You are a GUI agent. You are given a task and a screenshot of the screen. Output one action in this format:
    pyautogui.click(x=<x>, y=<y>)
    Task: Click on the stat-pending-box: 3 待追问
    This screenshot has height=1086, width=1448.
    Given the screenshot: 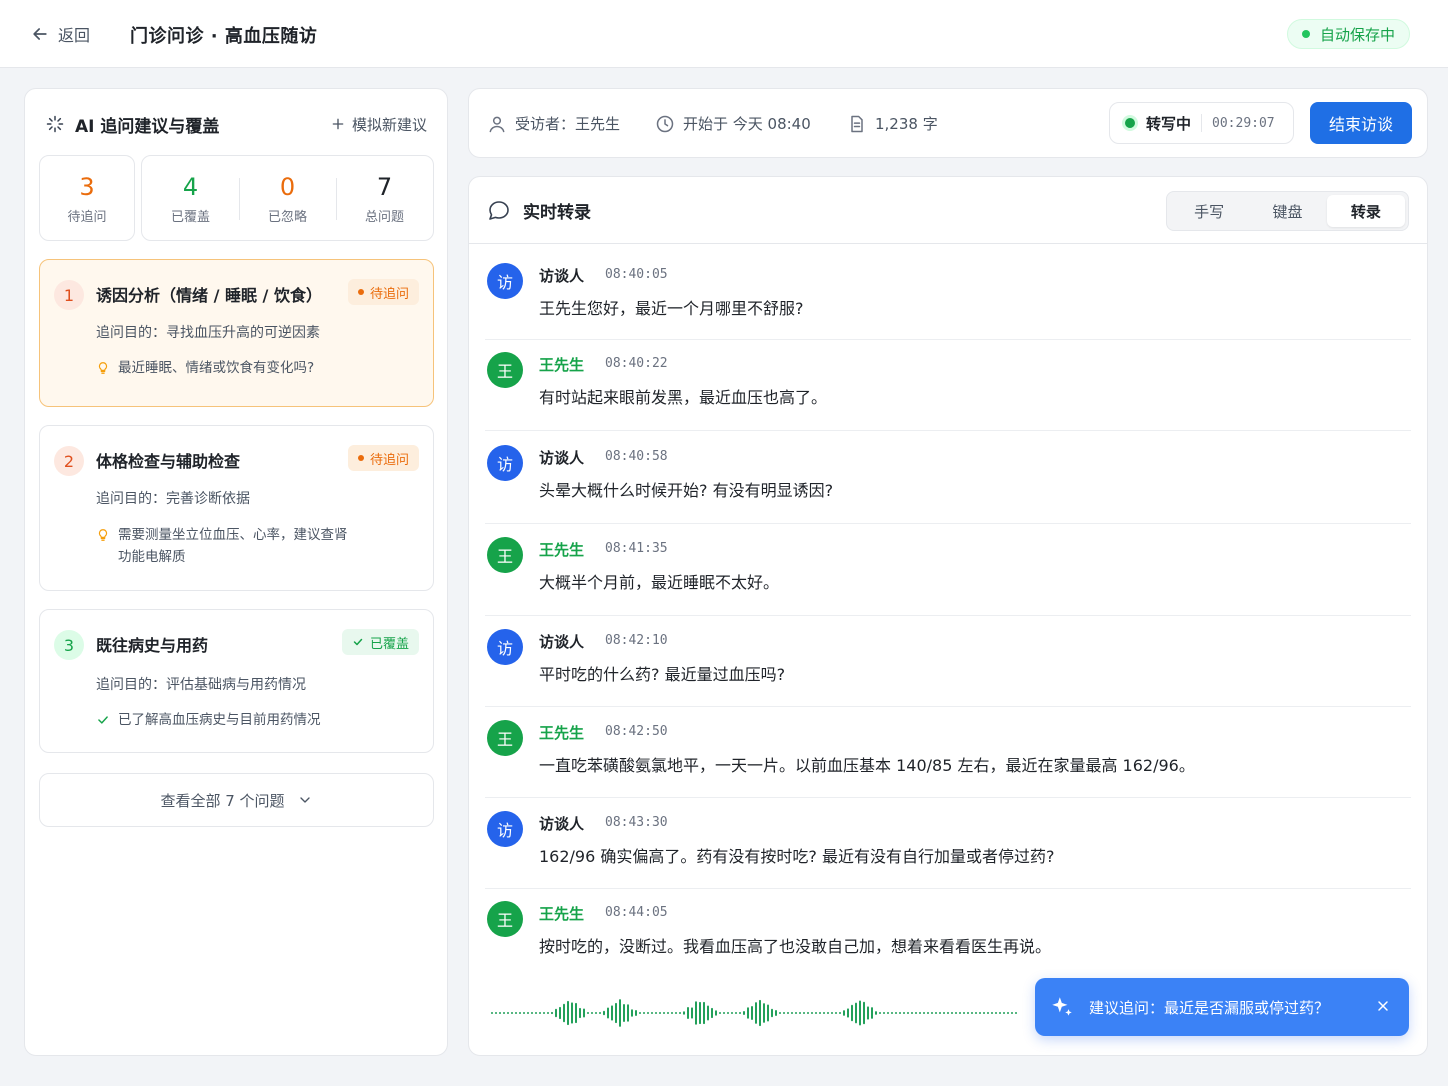 What is the action you would take?
    pyautogui.click(x=87, y=198)
    